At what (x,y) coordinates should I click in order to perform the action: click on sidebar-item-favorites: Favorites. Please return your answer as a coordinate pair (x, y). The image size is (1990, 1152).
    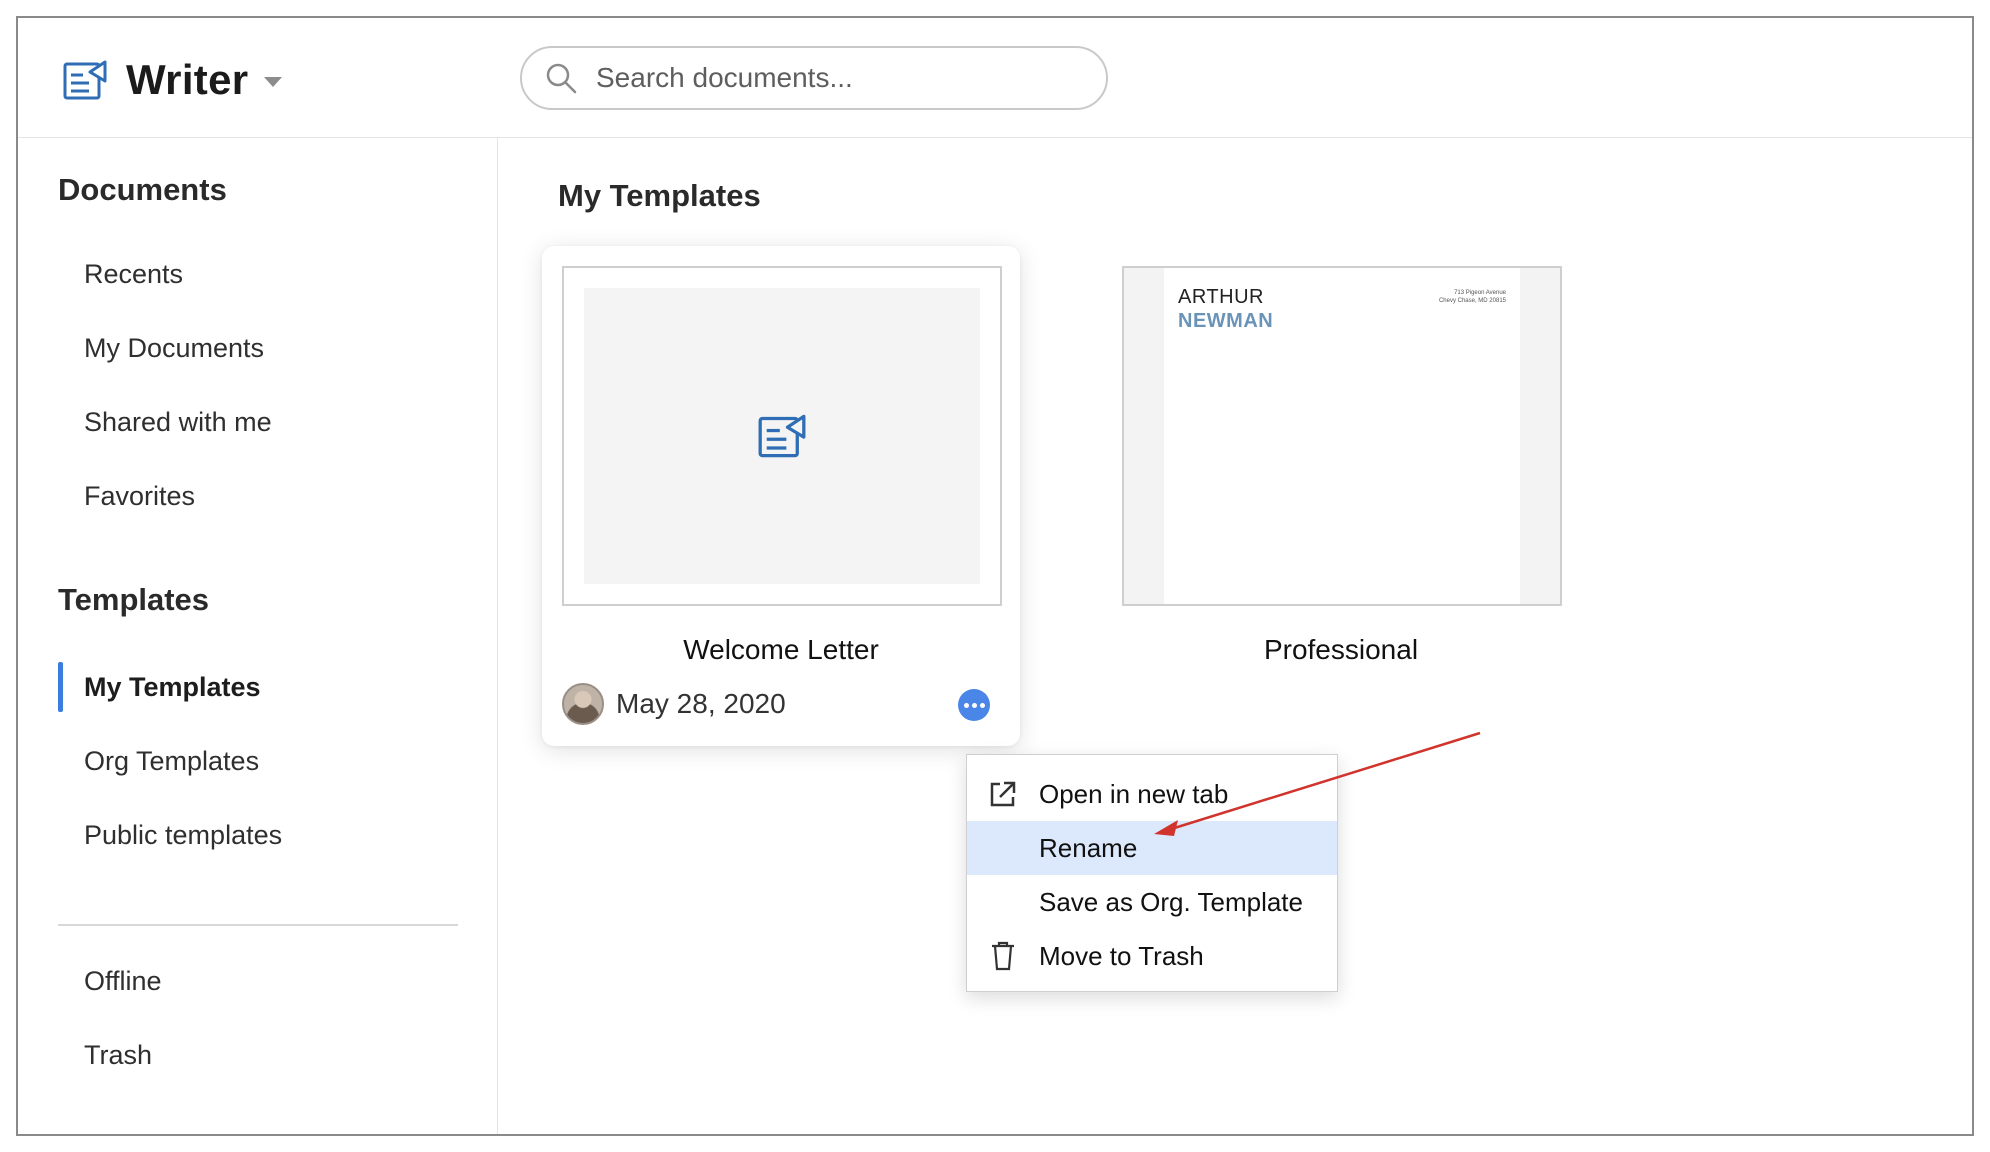
    Looking at the image, I should click on (139, 496).